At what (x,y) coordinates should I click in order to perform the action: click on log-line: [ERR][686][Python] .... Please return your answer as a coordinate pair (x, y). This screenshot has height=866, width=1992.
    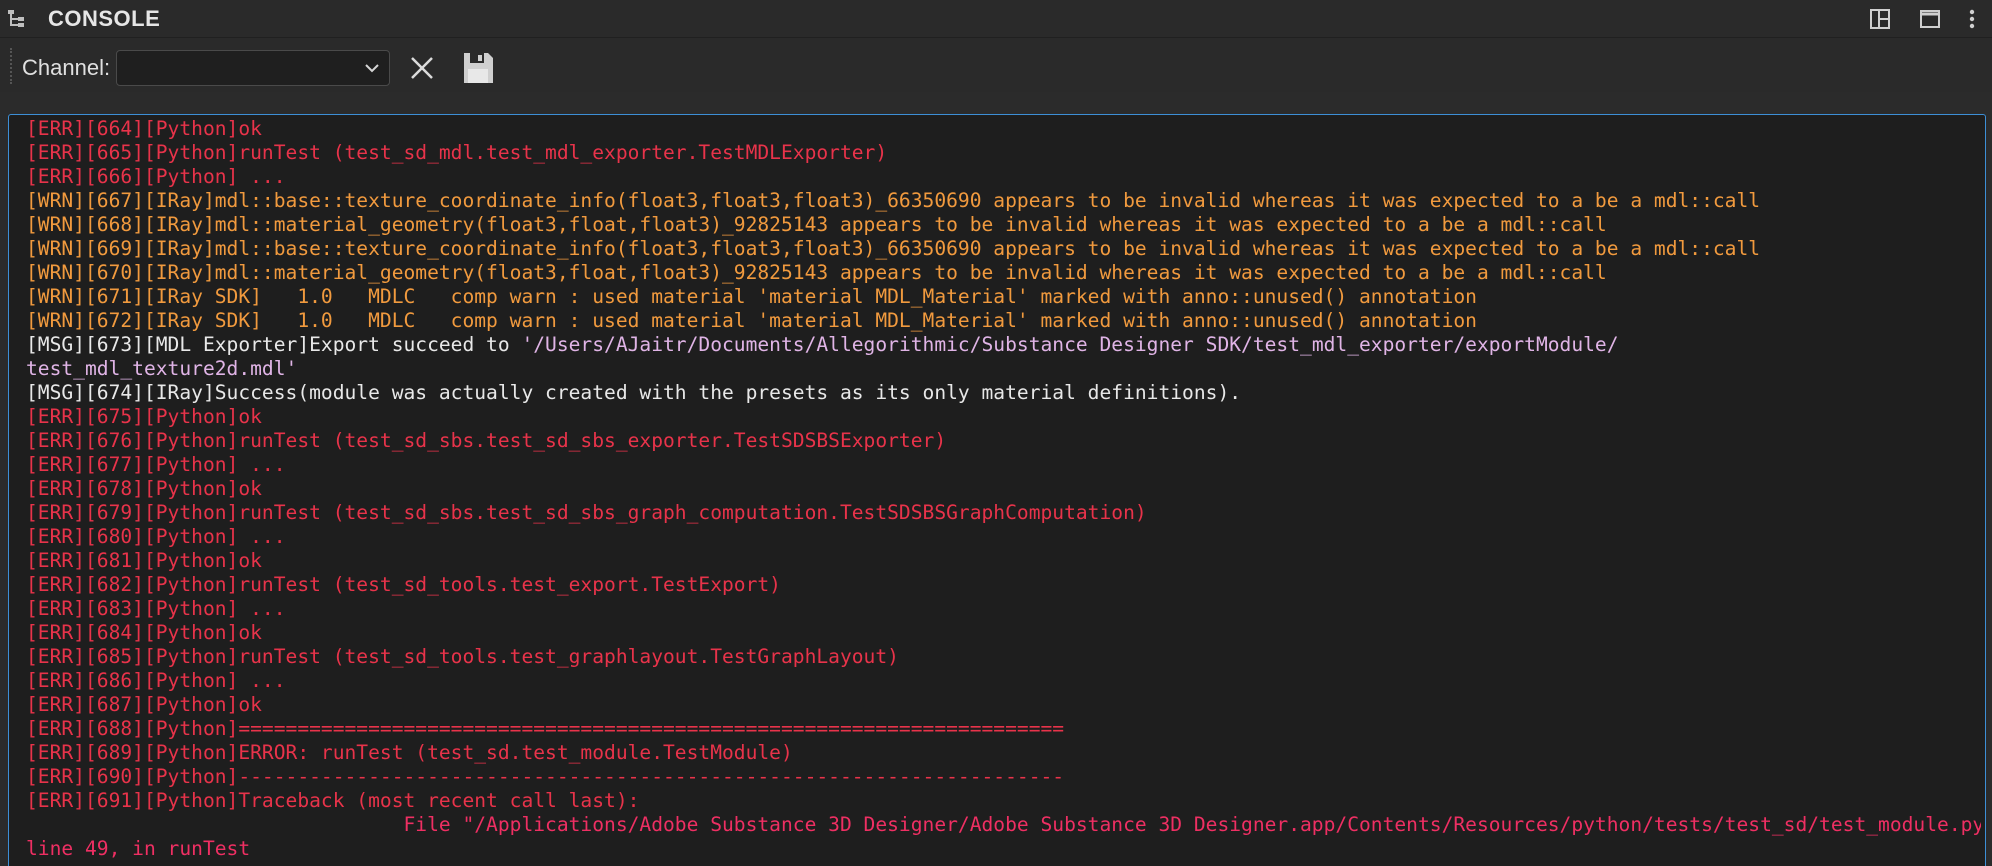
    Looking at the image, I should click on (1003, 681).